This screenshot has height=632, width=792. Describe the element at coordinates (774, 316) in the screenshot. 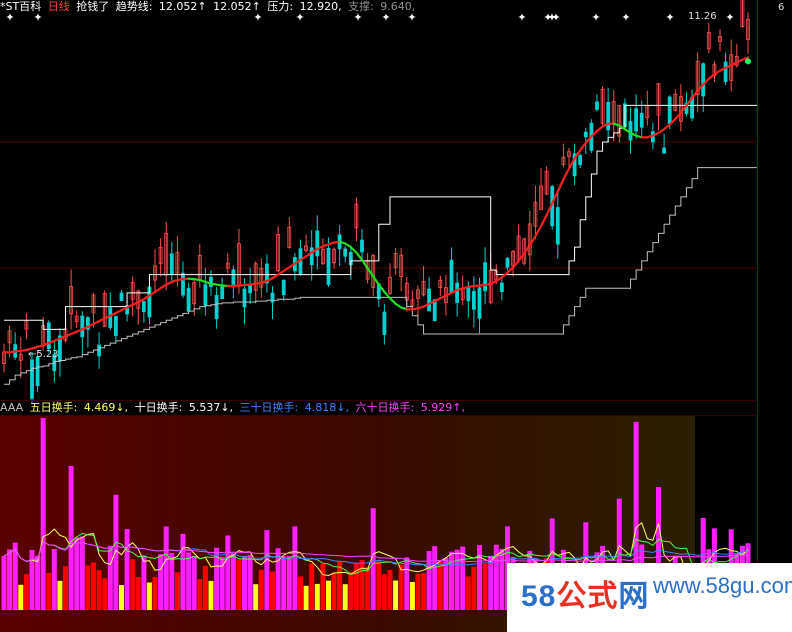

I see `right-scale-panel: 6` at that location.